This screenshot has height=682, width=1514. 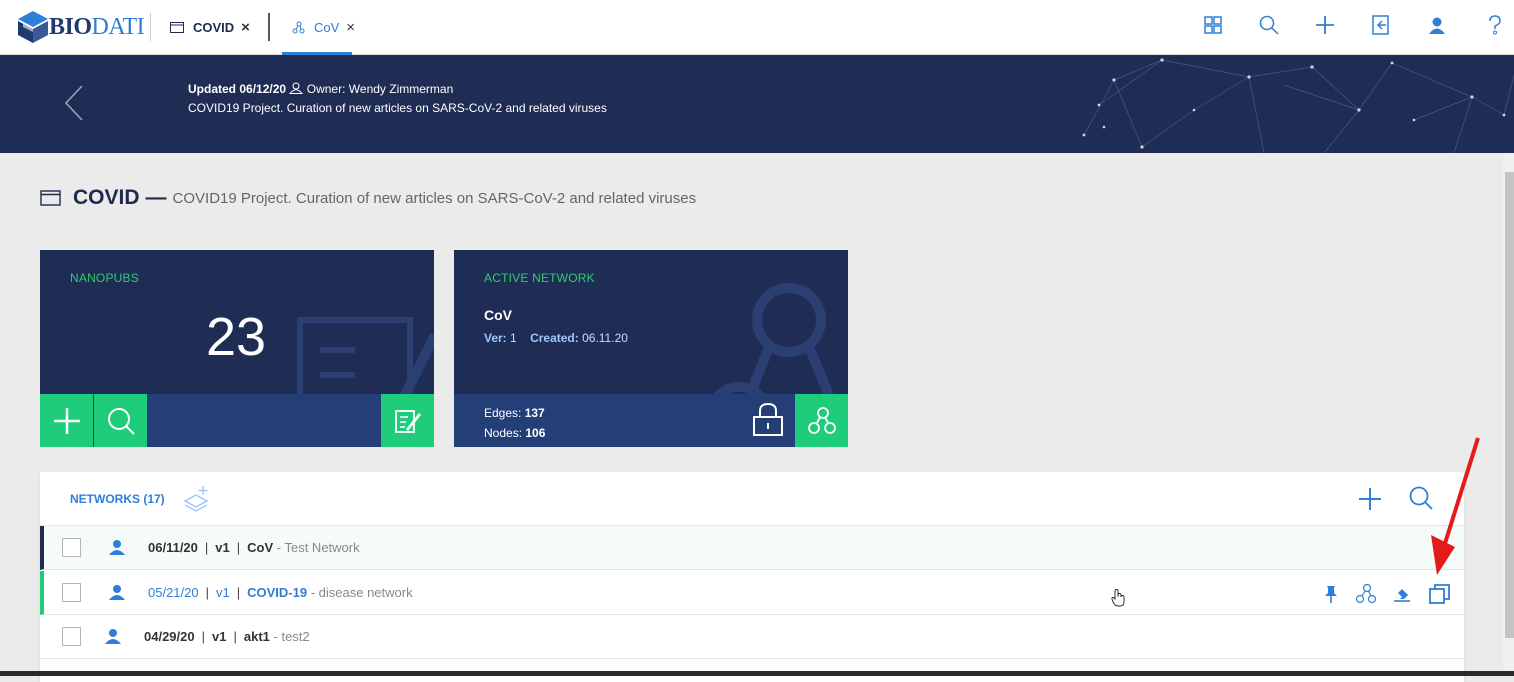 I want to click on edit-document-icon, so click(x=407, y=421).